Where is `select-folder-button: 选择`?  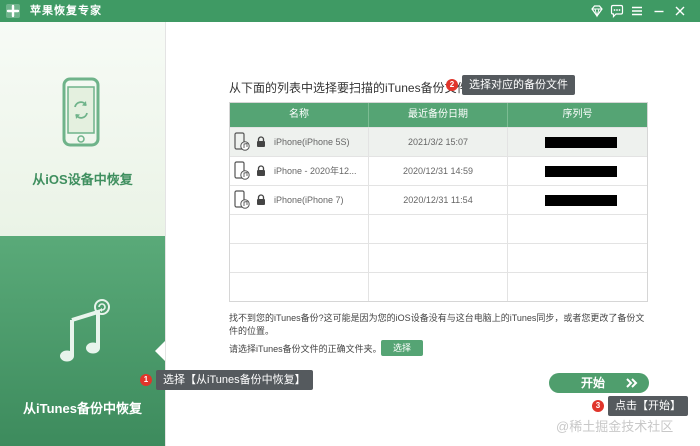
select-folder-button: 选择 is located at coordinates (402, 348).